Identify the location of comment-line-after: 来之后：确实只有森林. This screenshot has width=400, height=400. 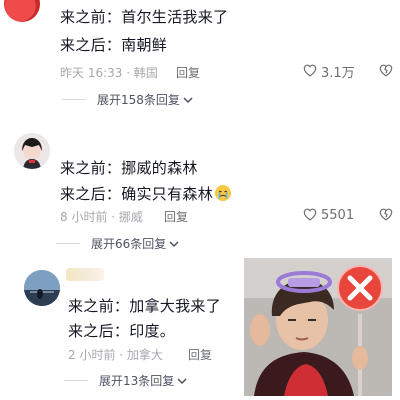
(146, 194).